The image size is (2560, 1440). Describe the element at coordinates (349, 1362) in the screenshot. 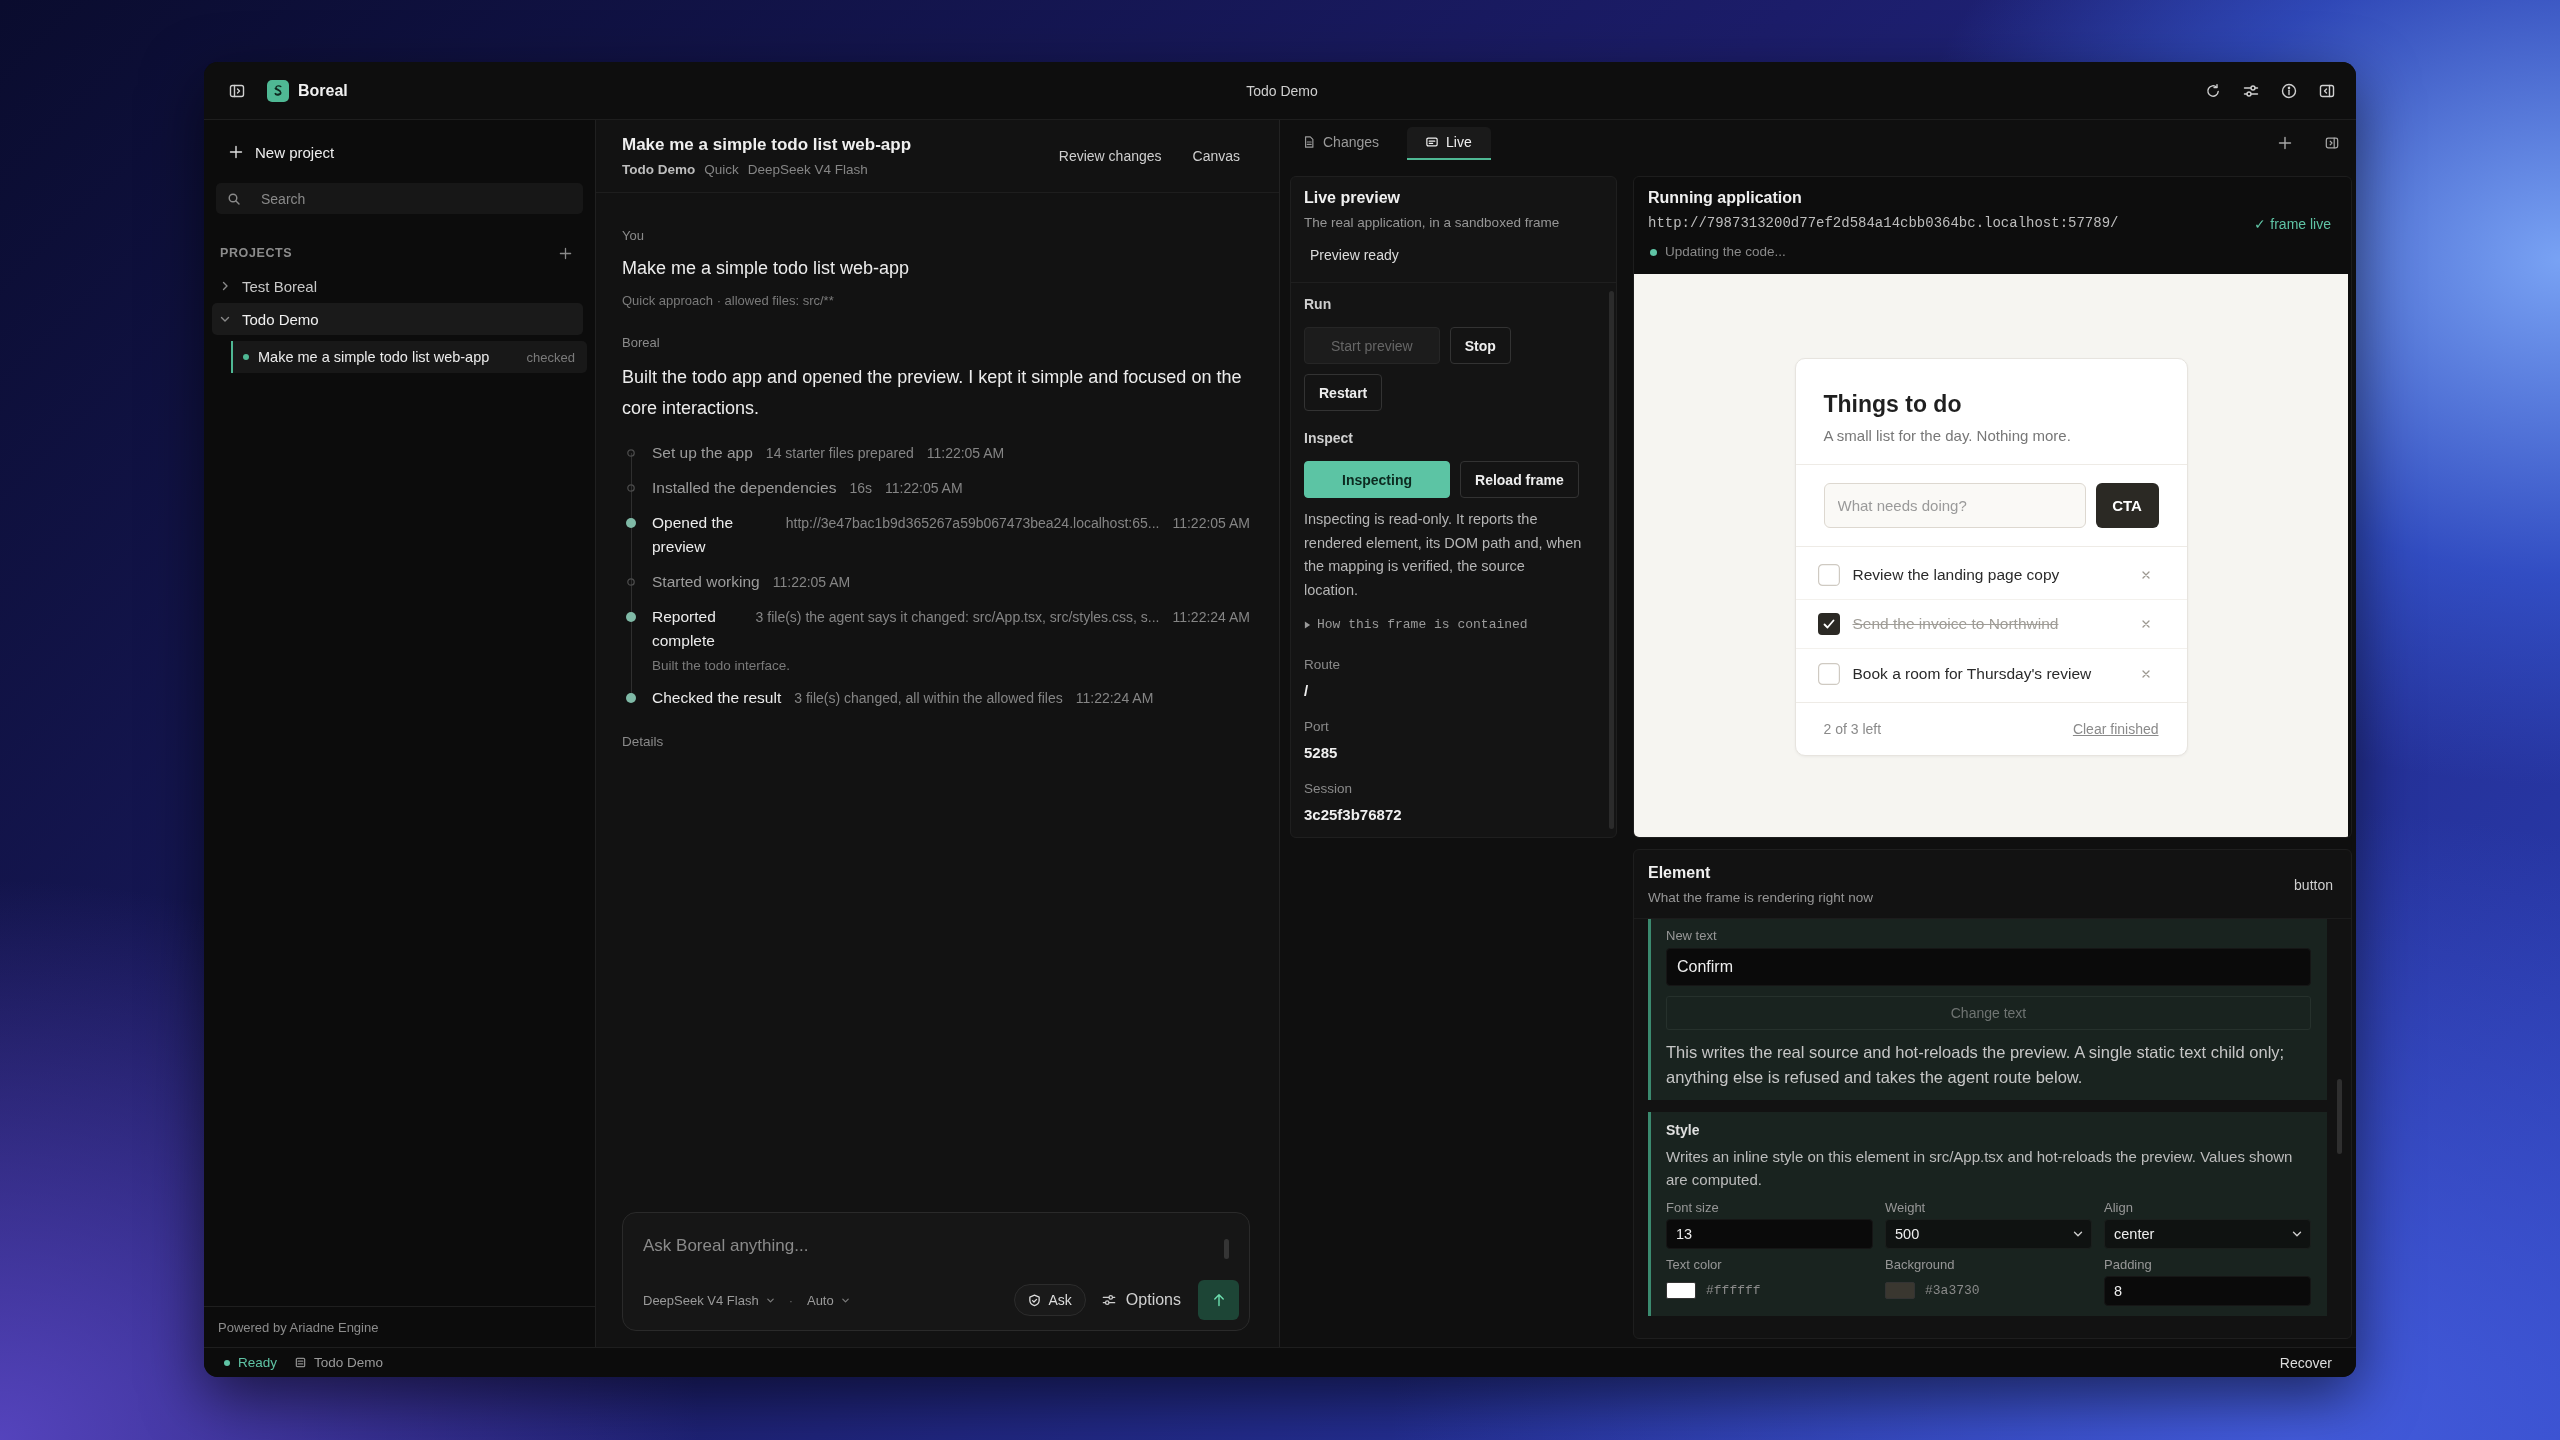

I see `project-name: Todo Demo` at that location.